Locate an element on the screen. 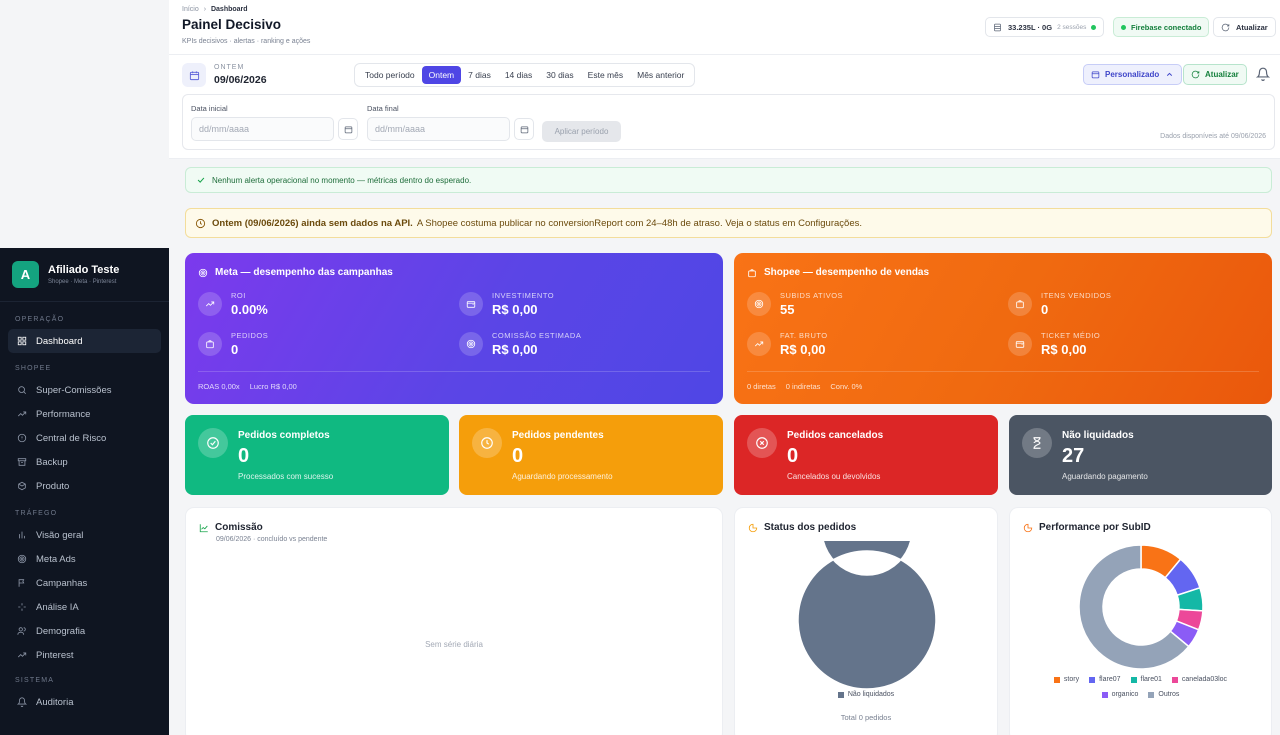 The image size is (1280, 735). start-date-input: dd/mm/aaaa is located at coordinates (262, 129).